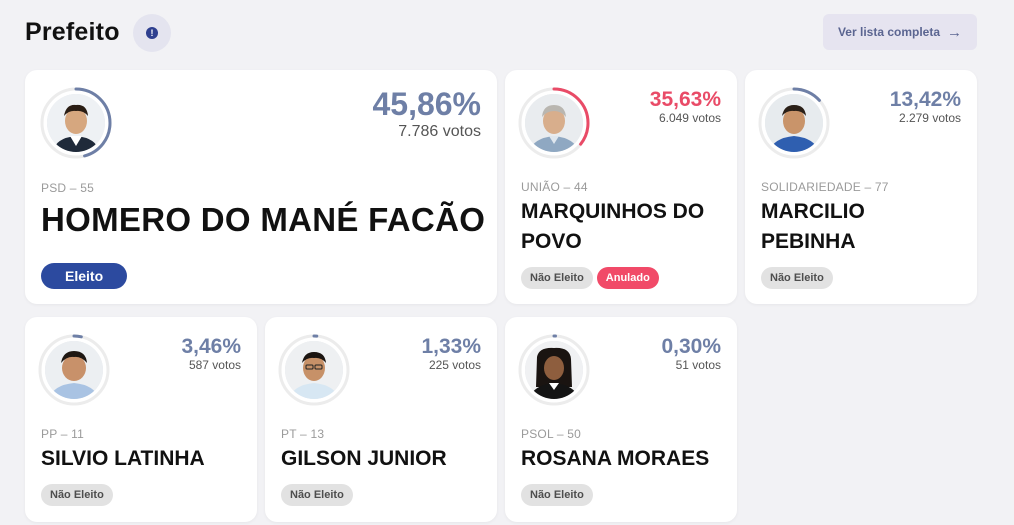 The height and width of the screenshot is (525, 1014). I want to click on party-label: PSOL – 50, so click(551, 434).